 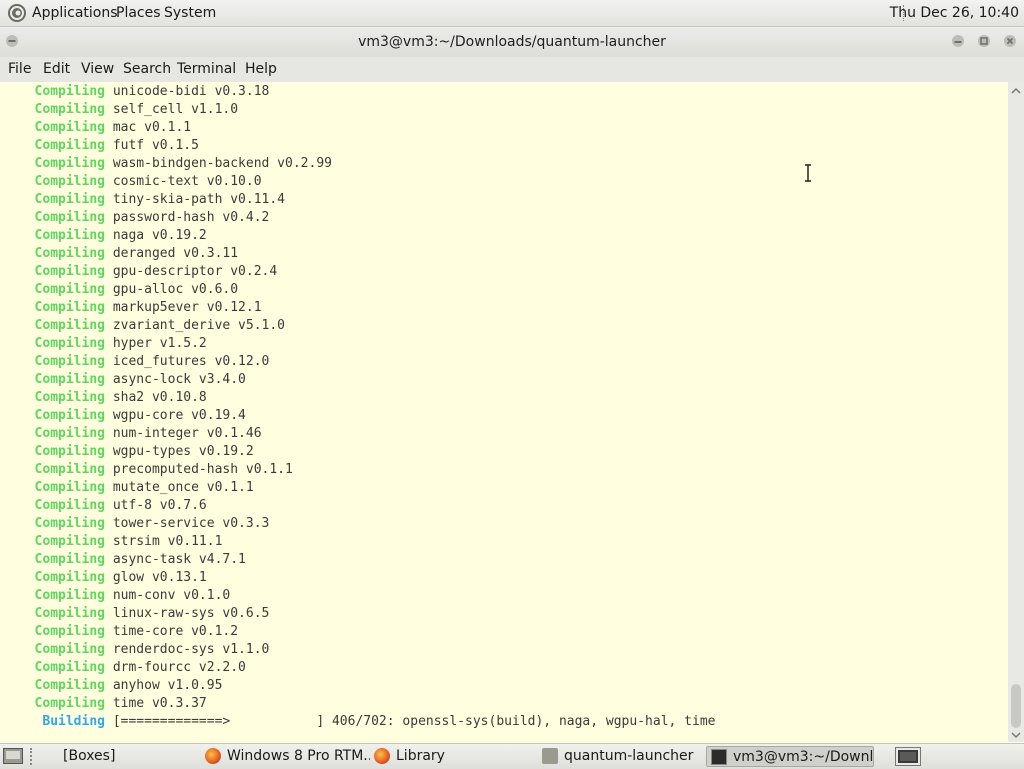 I want to click on places-menu: Places, so click(x=138, y=13).